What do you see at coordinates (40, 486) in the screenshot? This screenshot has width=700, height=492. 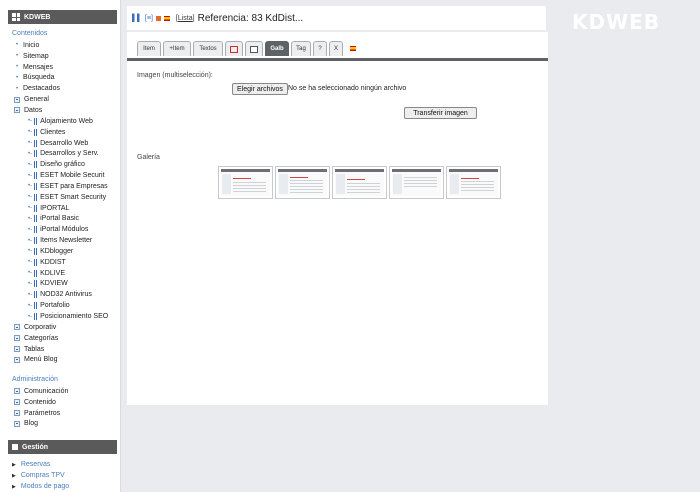 I see `gestion-item: ▶ Modos de pago` at bounding box center [40, 486].